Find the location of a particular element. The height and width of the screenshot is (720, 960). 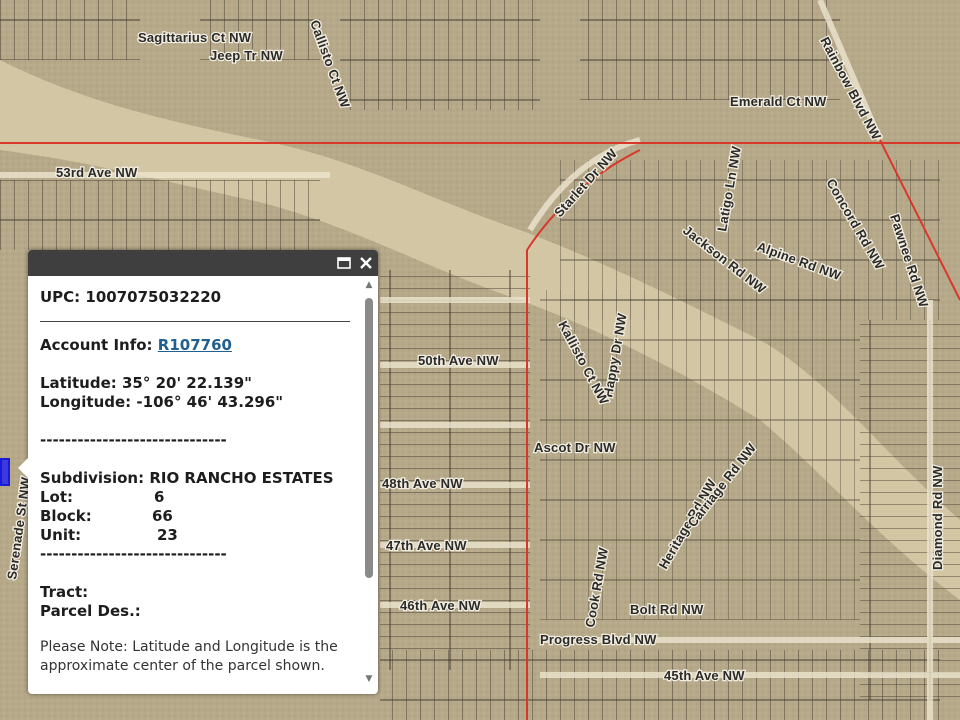

road-label: 46th Ave NW is located at coordinates (440, 605).